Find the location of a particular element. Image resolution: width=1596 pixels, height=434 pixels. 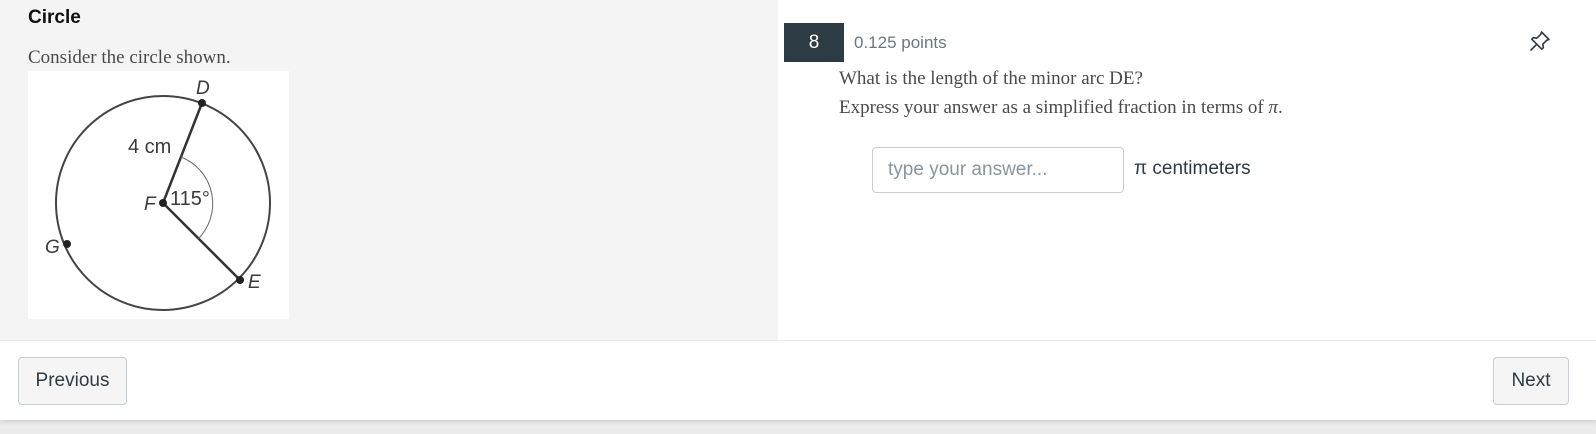

question-line-1: What is the length of the minor arc DE? is located at coordinates (991, 78).